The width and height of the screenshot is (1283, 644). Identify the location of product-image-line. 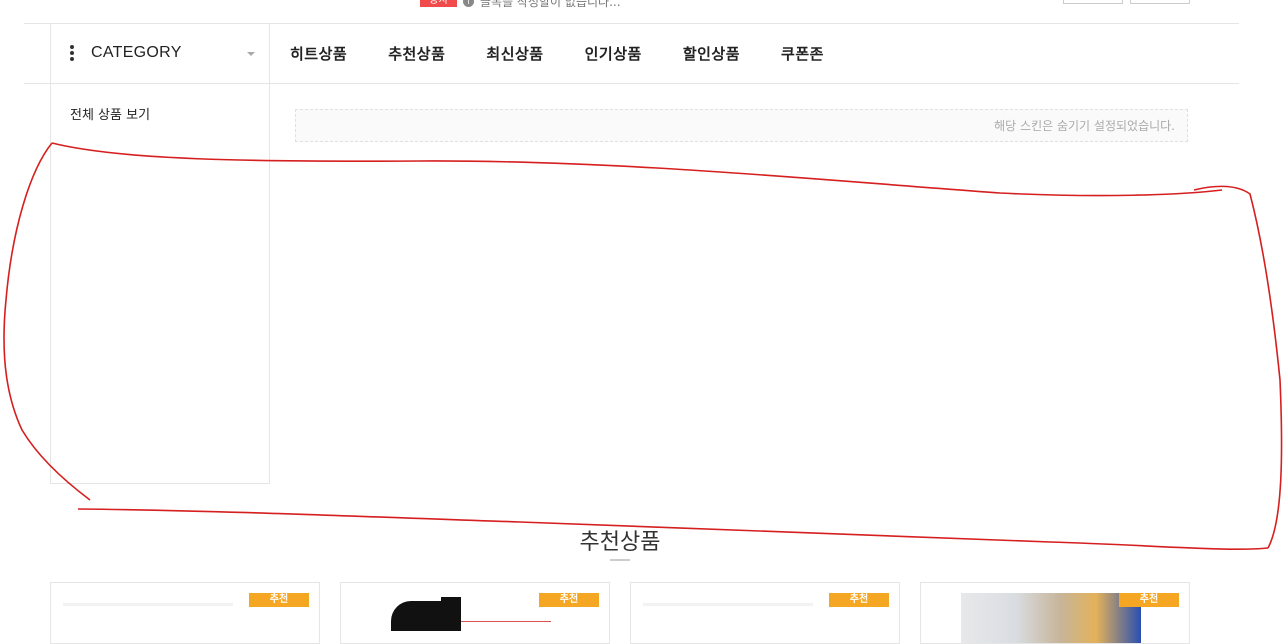
(506, 621).